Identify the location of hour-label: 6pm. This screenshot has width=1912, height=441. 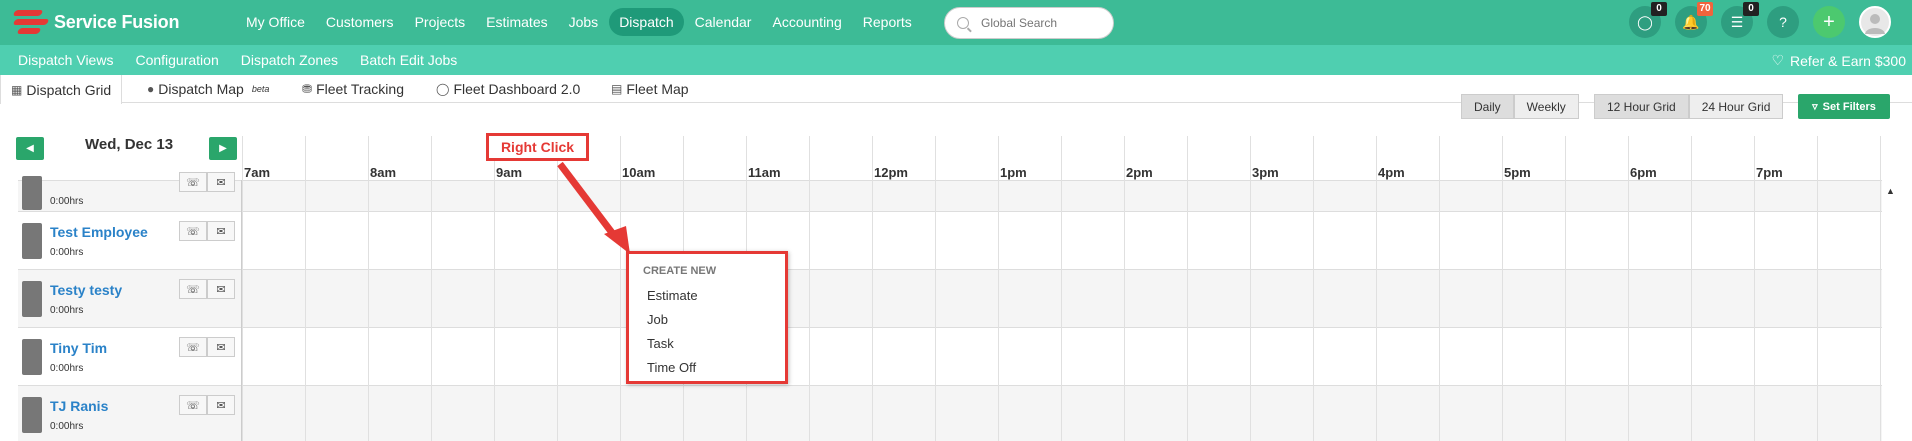
(1643, 172).